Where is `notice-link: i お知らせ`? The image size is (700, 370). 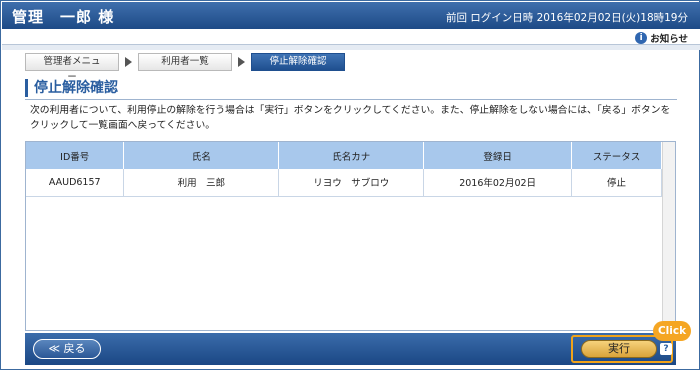 notice-link: i お知らせ is located at coordinates (661, 38).